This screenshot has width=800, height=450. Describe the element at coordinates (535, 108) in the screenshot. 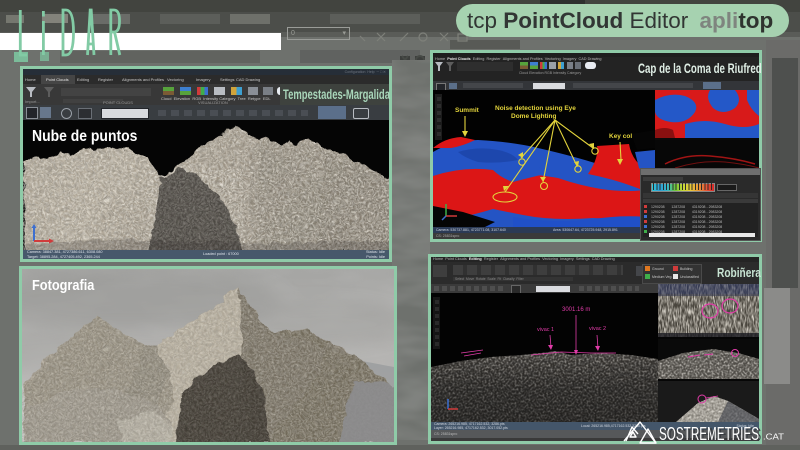

I see `svg-text: Noise detection using Eye` at that location.